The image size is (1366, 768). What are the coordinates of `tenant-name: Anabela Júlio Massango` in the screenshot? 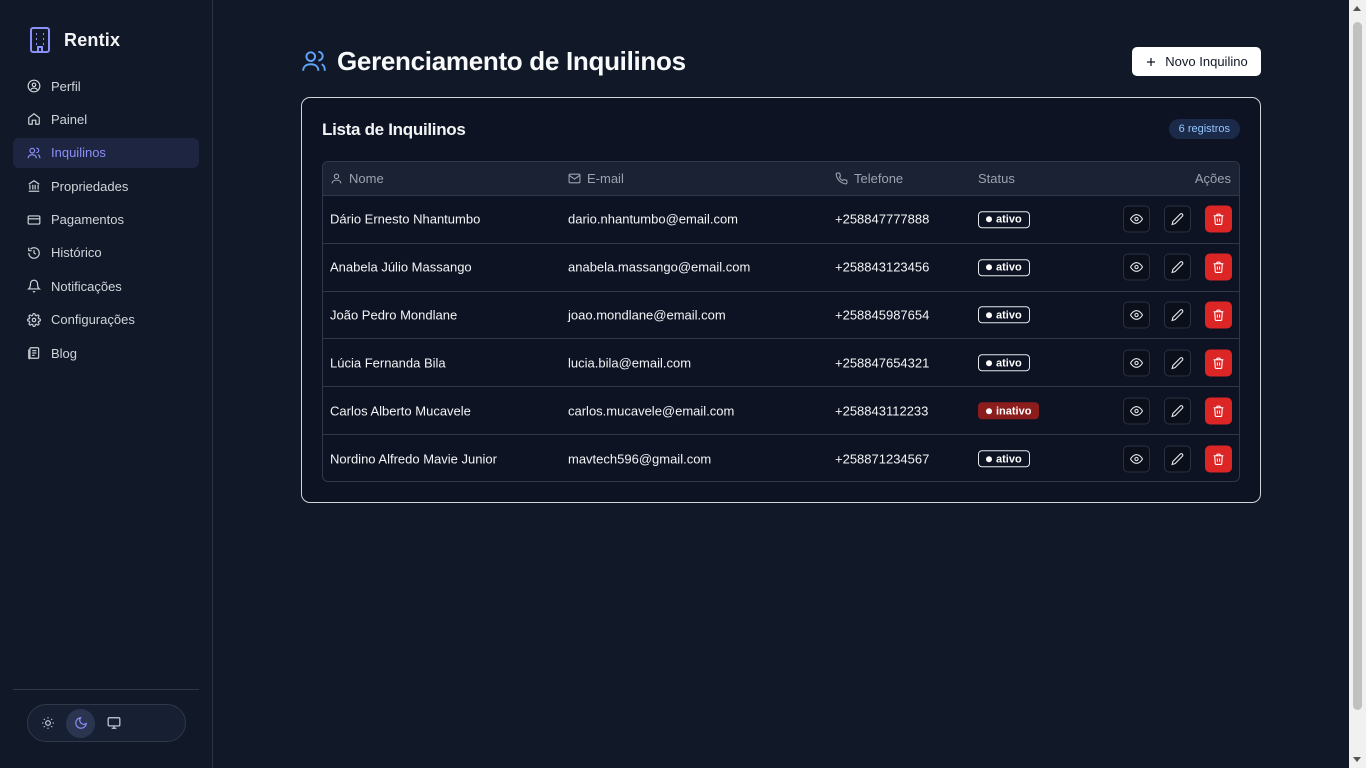 It's located at (401, 267).